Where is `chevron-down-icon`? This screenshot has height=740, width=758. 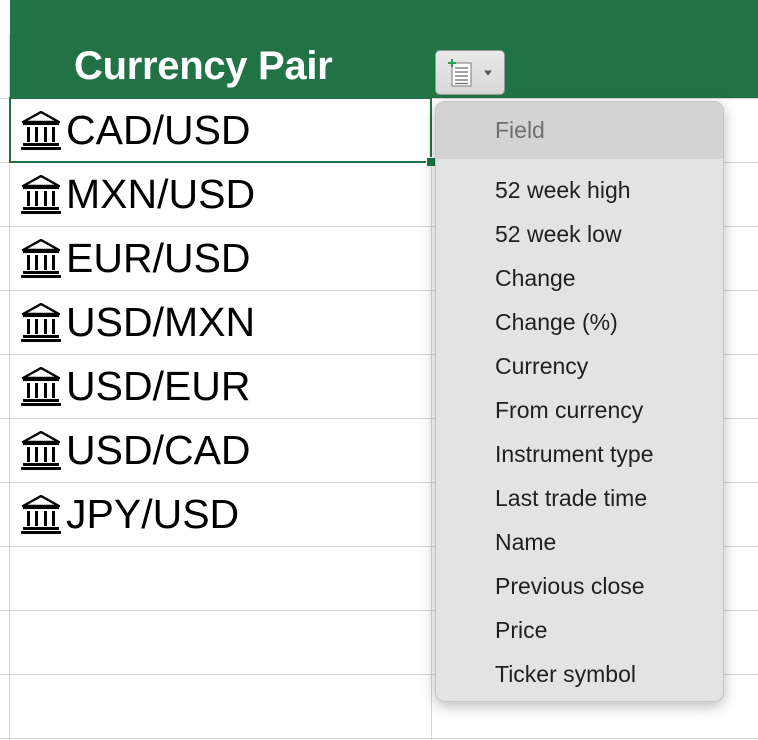 chevron-down-icon is located at coordinates (488, 72).